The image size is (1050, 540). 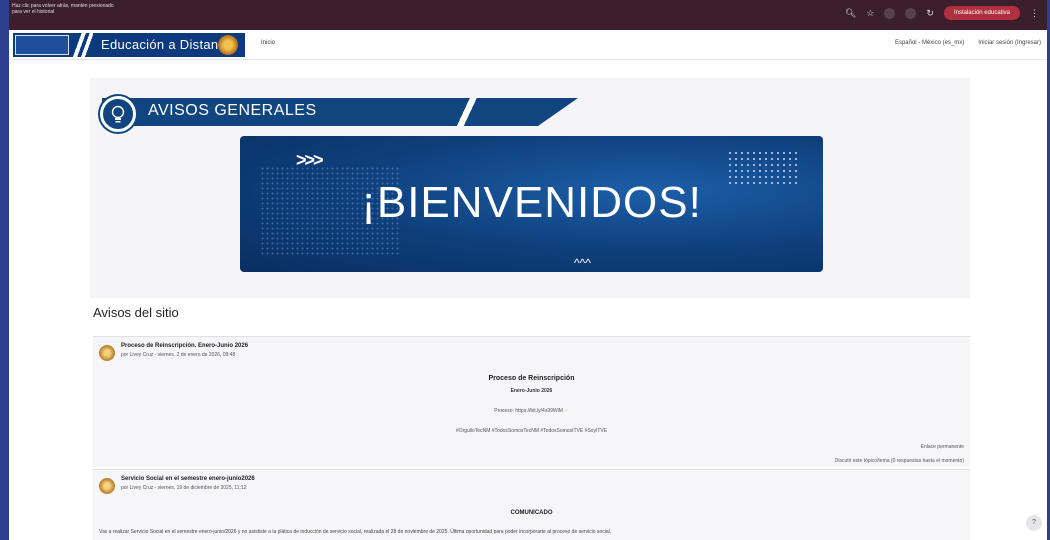 I want to click on site-news-title: Avisos del sitio, so click(x=136, y=312).